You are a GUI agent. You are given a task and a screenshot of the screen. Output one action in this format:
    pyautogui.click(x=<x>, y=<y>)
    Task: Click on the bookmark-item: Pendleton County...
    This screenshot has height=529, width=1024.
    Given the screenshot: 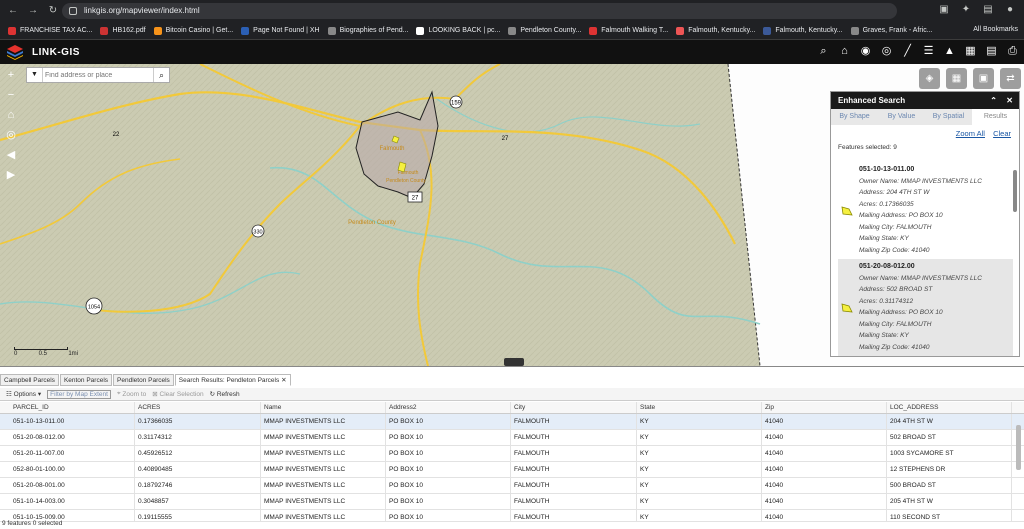 What is the action you would take?
    pyautogui.click(x=544, y=30)
    